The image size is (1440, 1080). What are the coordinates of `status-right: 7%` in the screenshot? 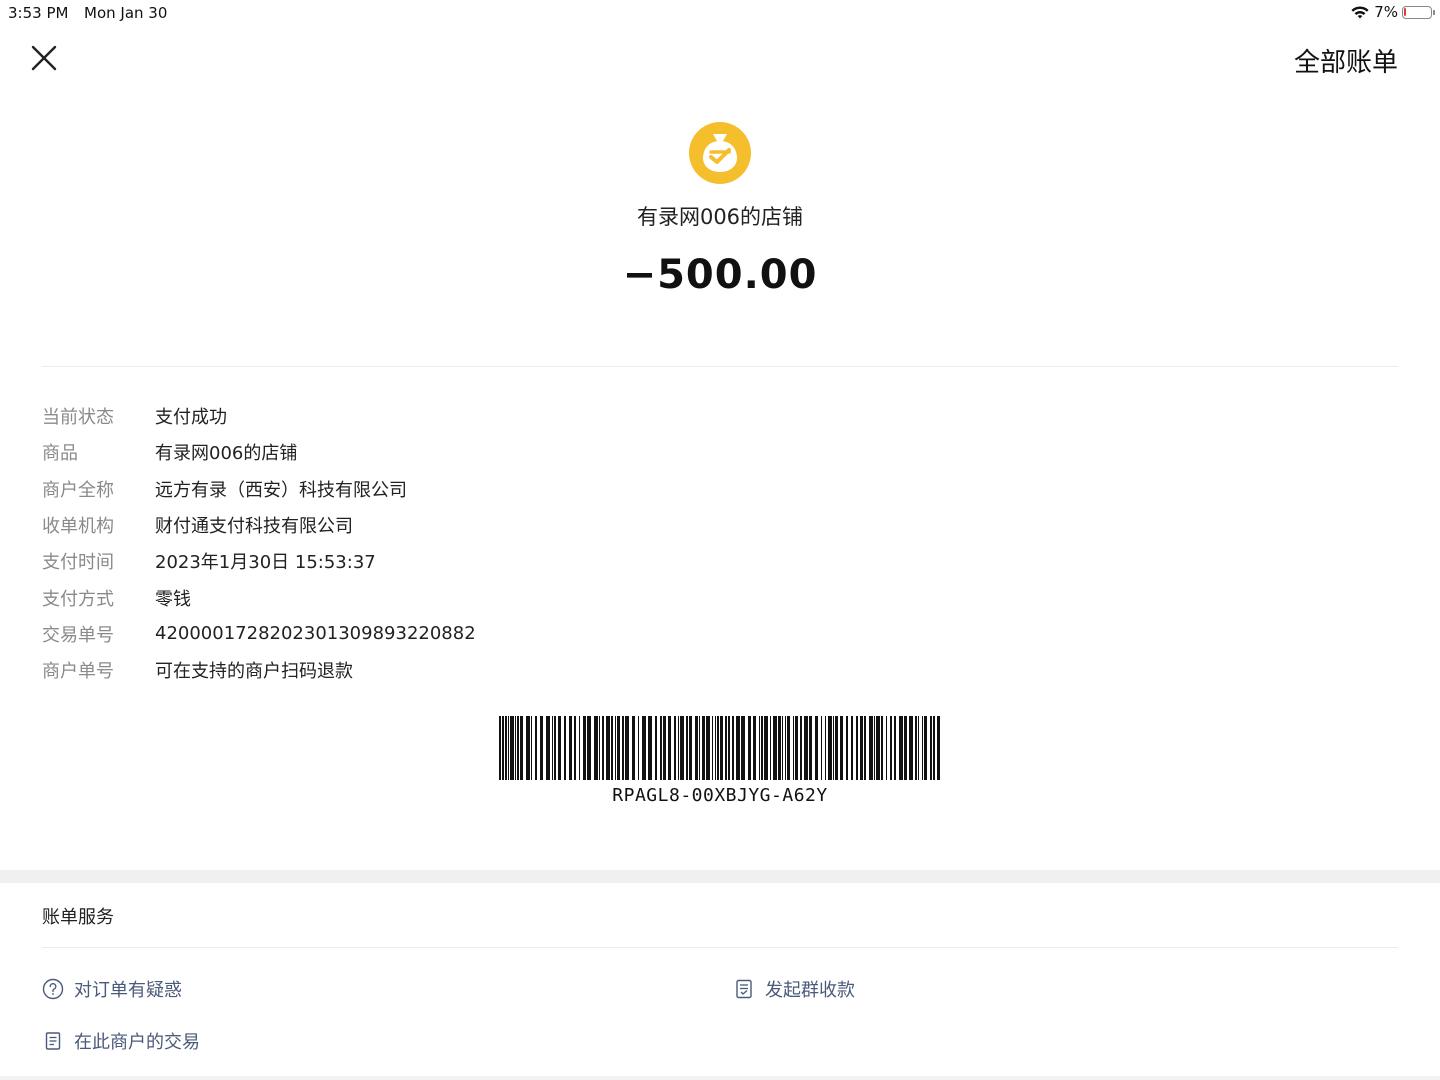 It's located at (1392, 12).